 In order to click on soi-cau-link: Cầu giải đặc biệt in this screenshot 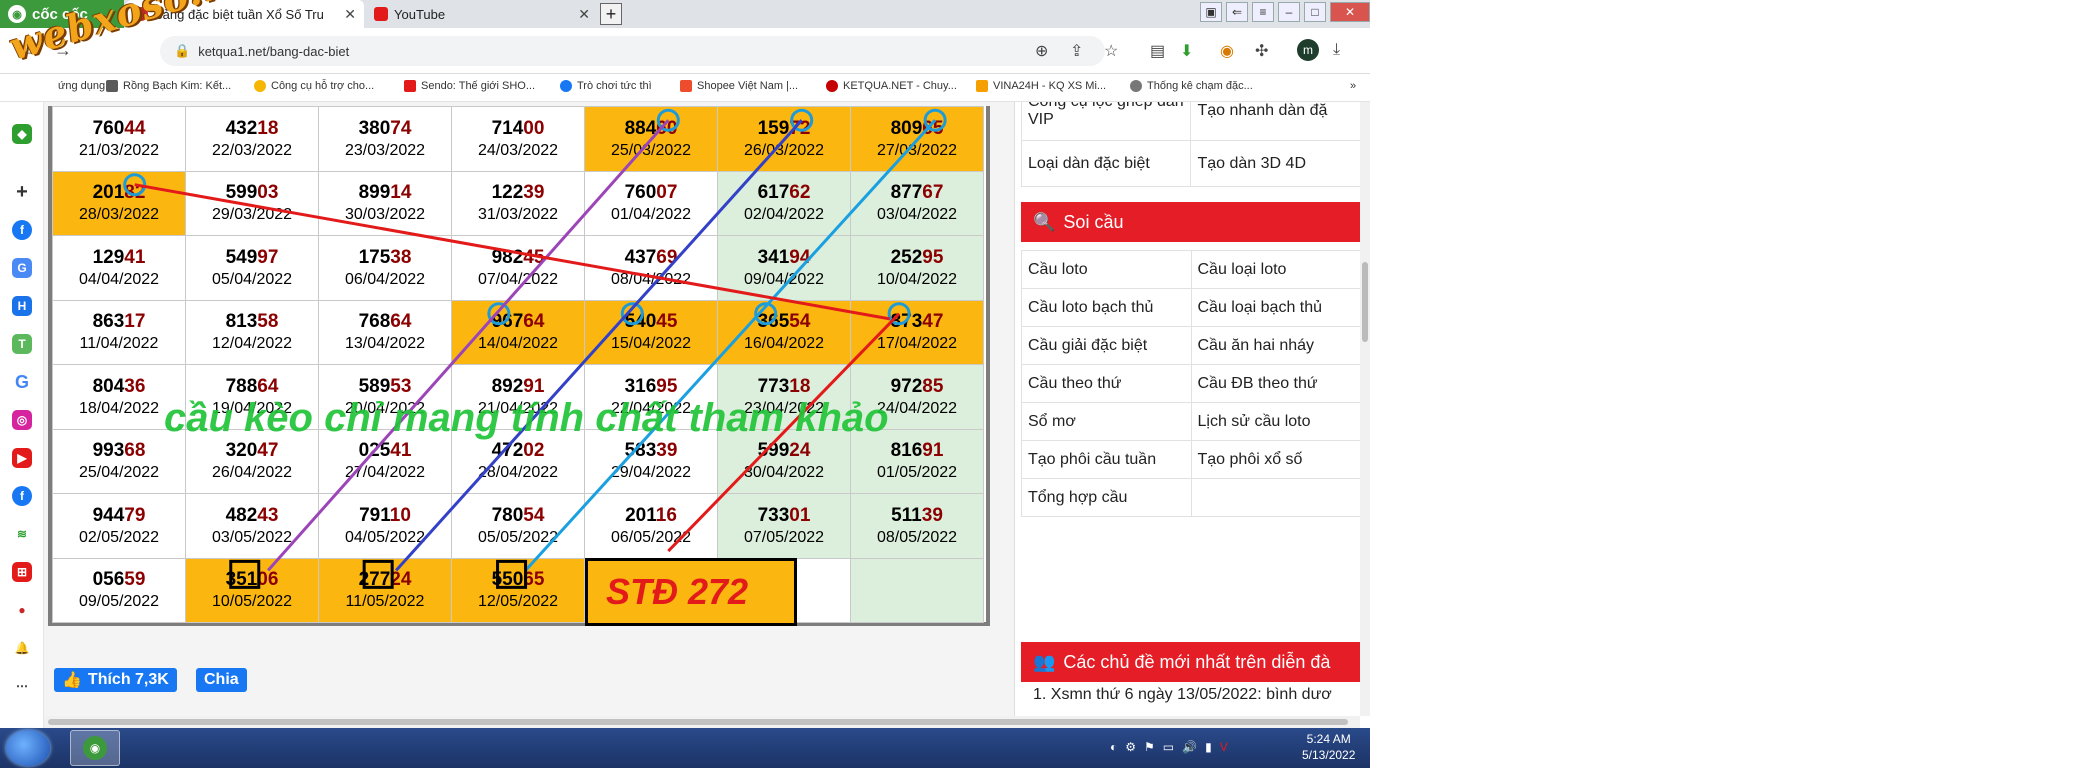, I will do `click(1106, 345)`.